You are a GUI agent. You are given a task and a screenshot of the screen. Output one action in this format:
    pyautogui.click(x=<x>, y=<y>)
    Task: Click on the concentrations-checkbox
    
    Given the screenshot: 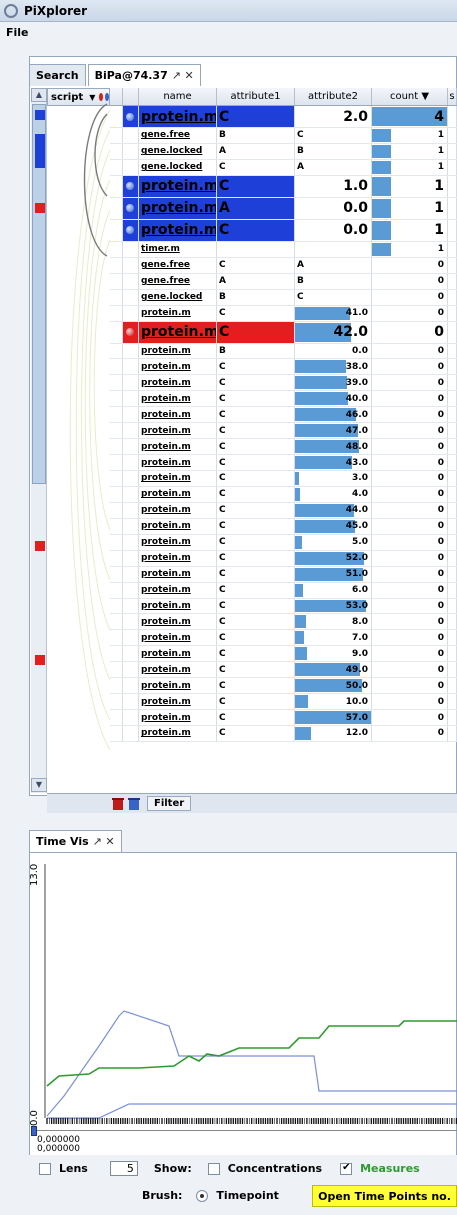 What is the action you would take?
    pyautogui.click(x=213, y=1168)
    